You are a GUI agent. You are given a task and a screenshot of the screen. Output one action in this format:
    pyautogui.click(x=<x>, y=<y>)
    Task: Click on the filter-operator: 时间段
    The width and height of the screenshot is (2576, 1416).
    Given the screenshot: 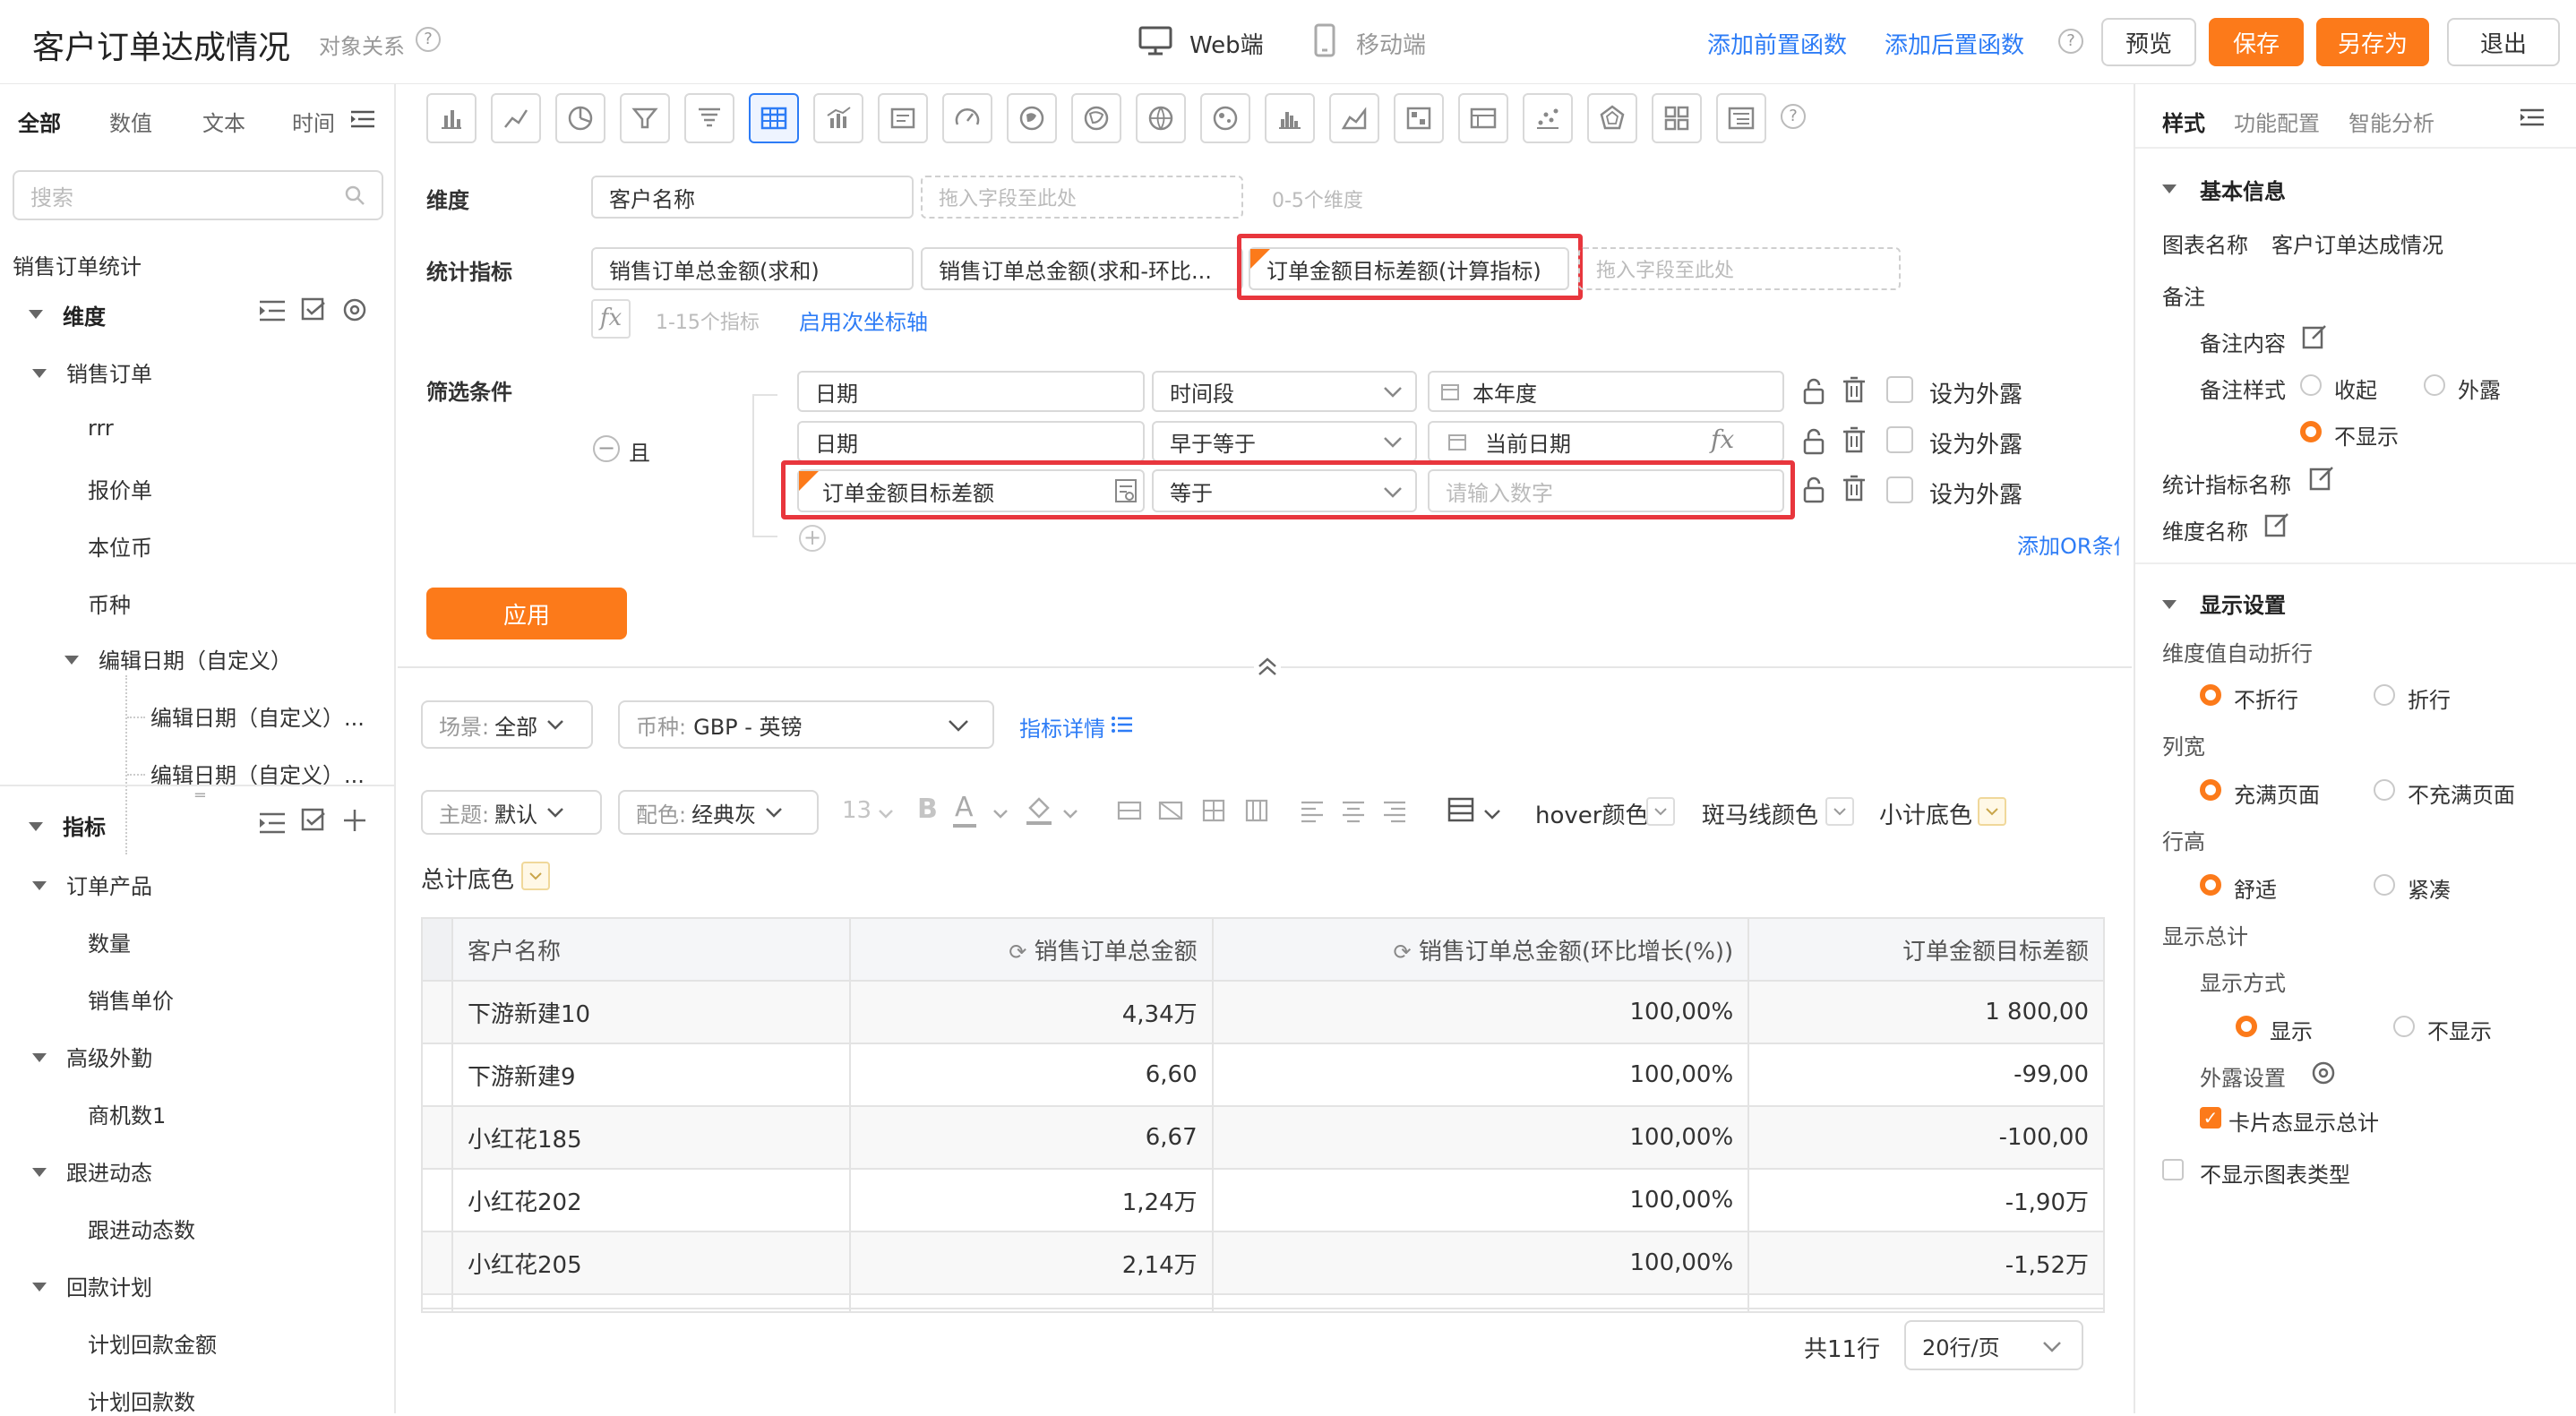 What is the action you would take?
    pyautogui.click(x=1284, y=391)
    